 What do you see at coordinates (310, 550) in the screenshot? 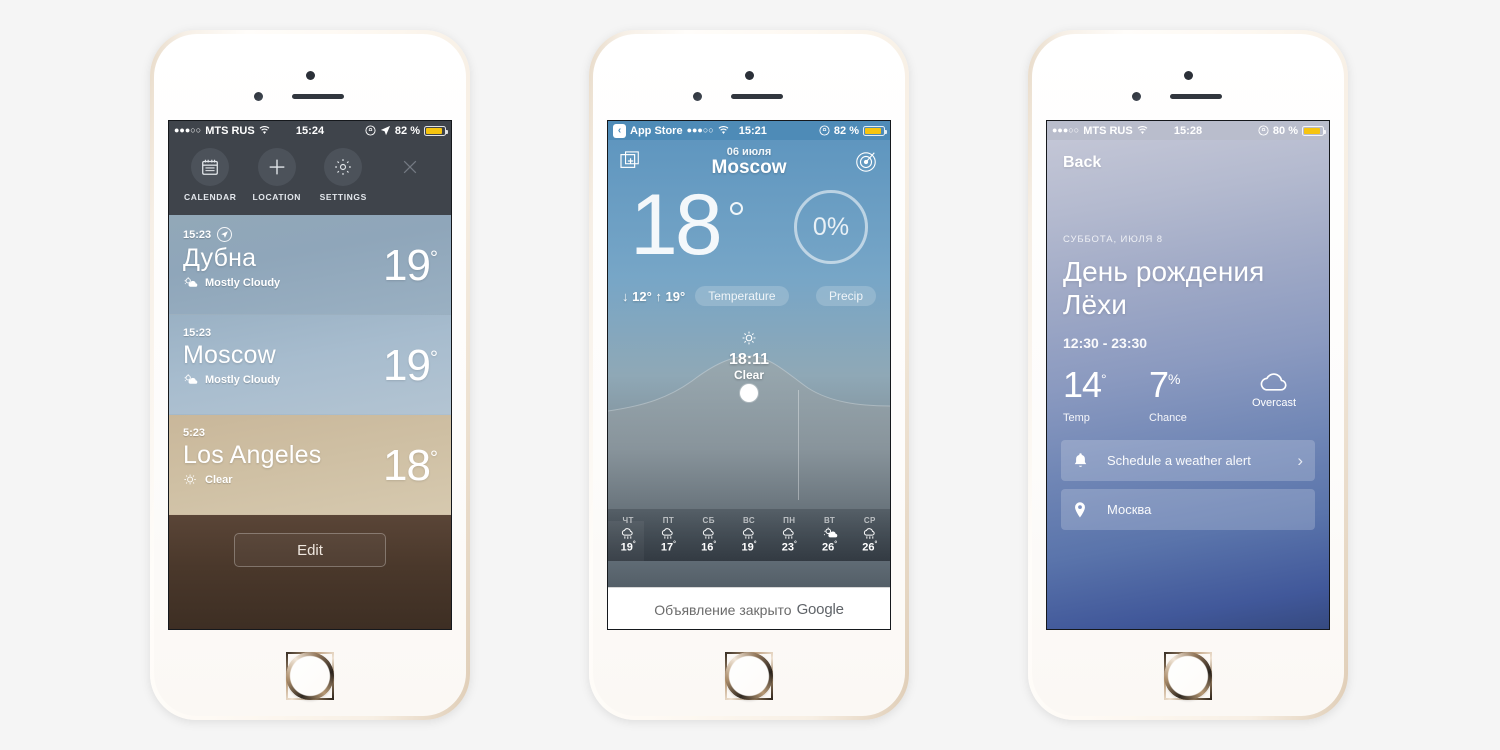
I see `edit-button: Edit` at bounding box center [310, 550].